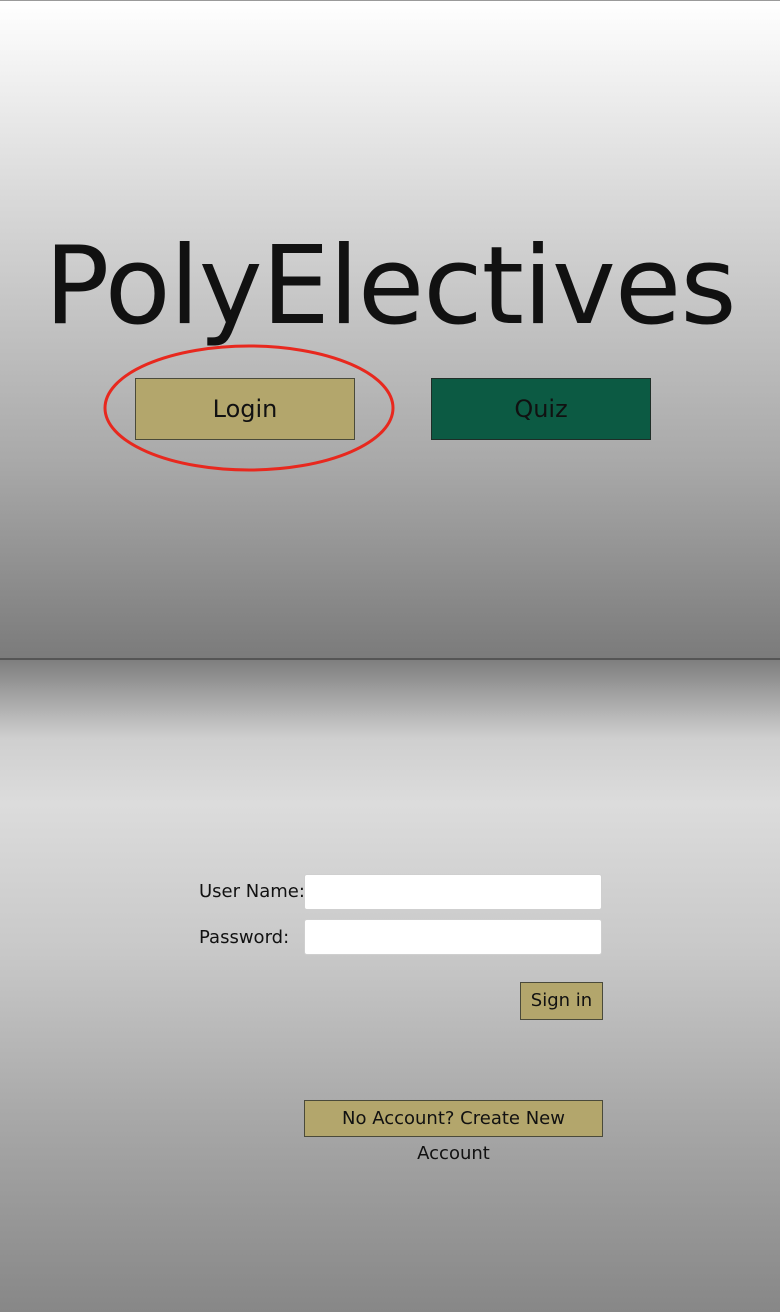 Image resolution: width=780 pixels, height=1312 pixels. Describe the element at coordinates (453, 1132) in the screenshot. I see `create-account-button: No Account? Create New Account` at that location.